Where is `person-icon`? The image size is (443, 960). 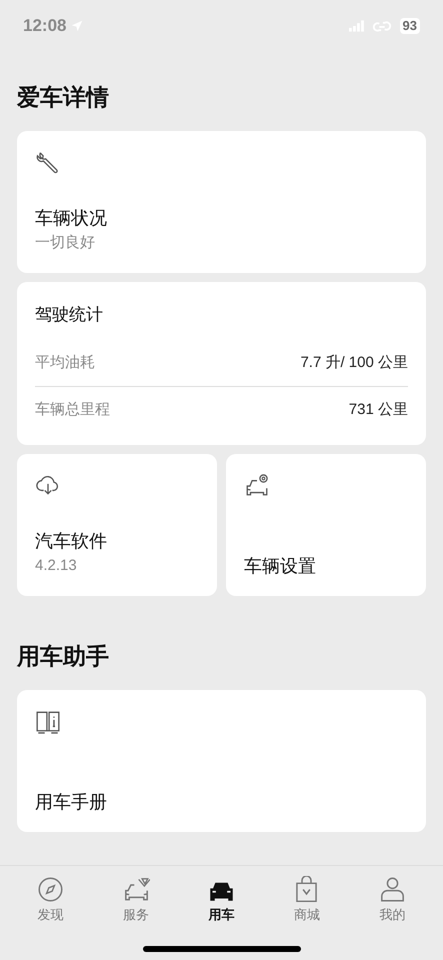 person-icon is located at coordinates (392, 889).